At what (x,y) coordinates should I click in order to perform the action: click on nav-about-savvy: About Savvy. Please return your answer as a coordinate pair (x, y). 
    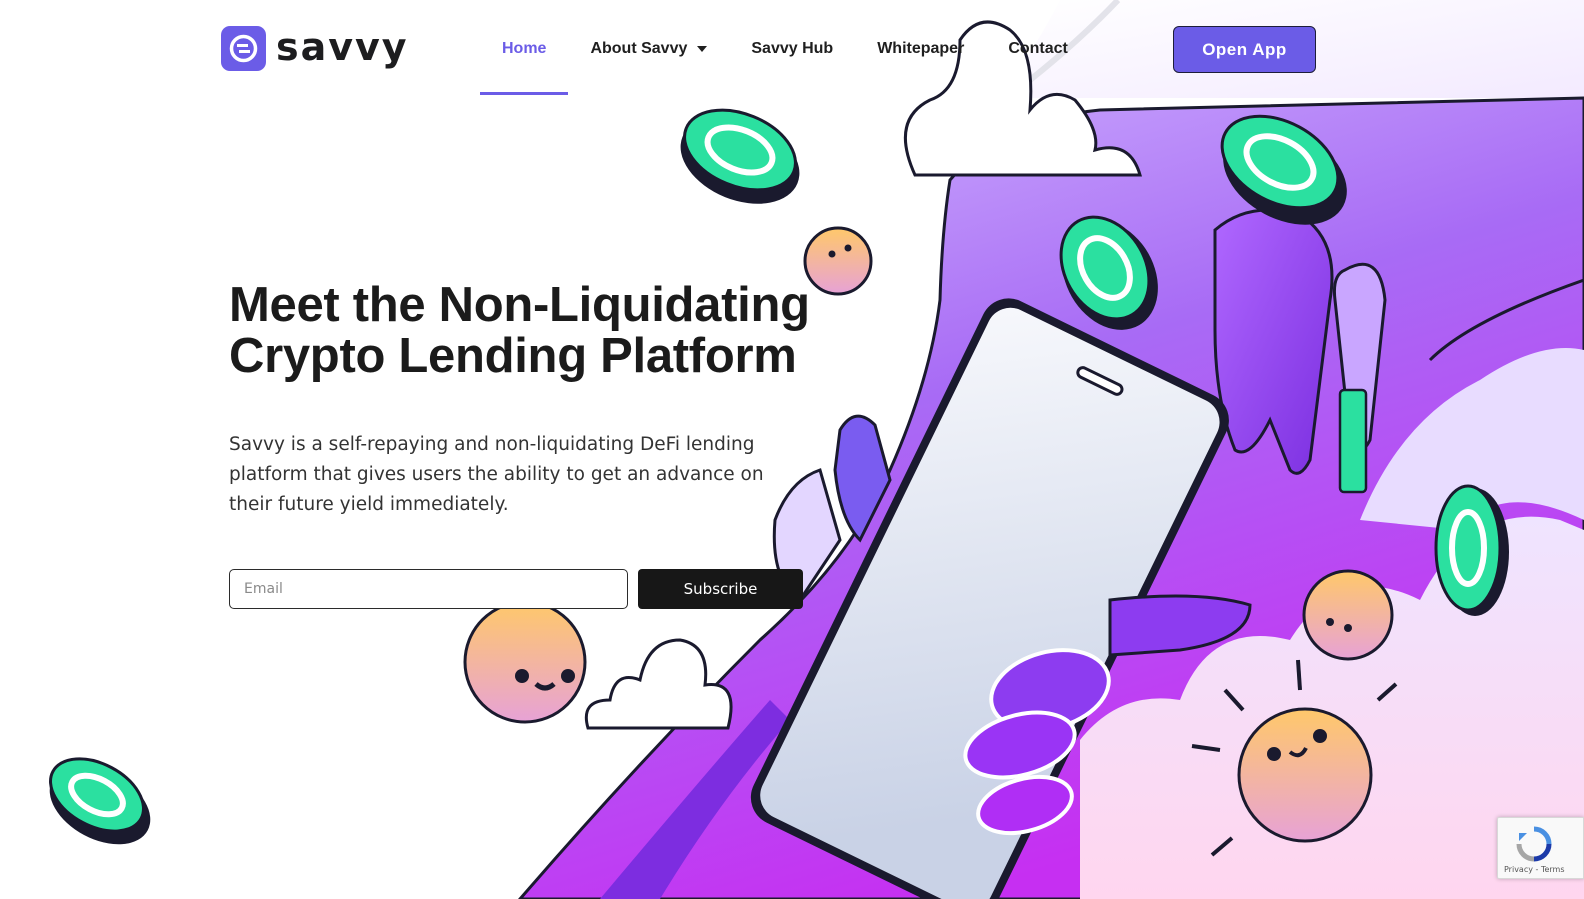
    Looking at the image, I should click on (648, 49).